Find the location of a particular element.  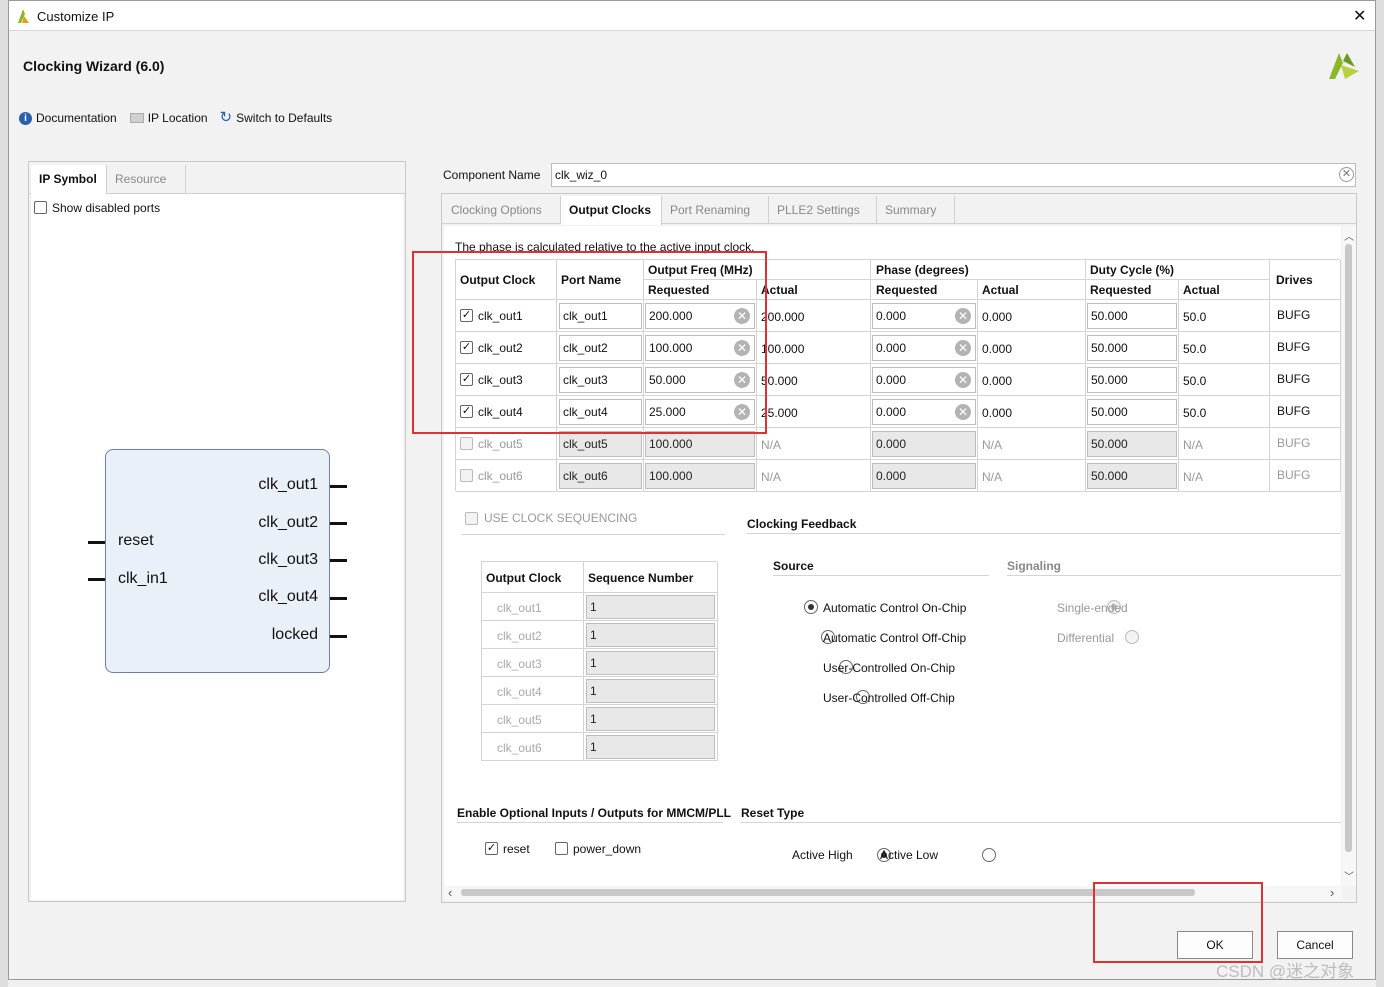

tab-port-renaming: Port Renaming is located at coordinates (715, 210).